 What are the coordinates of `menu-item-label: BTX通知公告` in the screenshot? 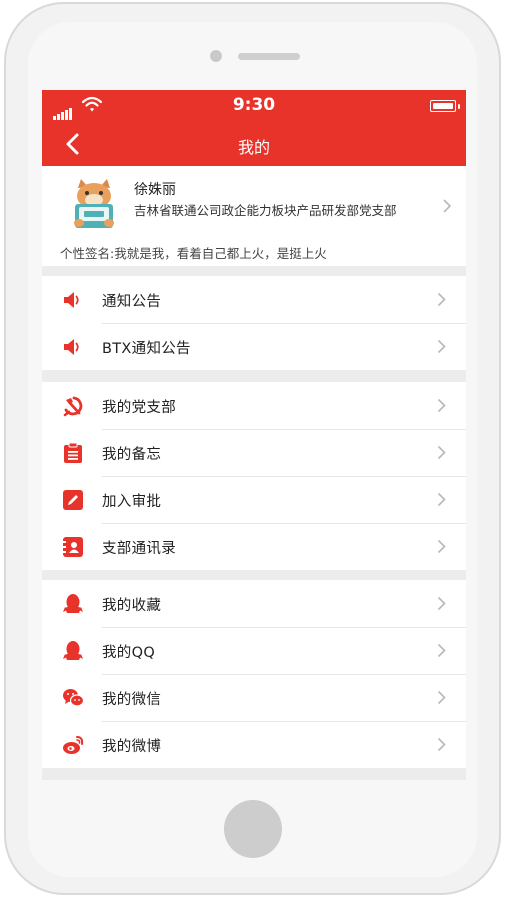 It's located at (146, 349).